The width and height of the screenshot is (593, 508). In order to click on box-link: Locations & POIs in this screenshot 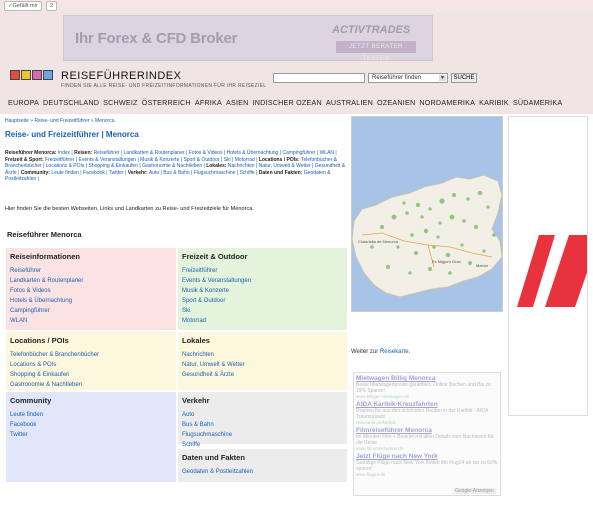, I will do `click(91, 365)`.